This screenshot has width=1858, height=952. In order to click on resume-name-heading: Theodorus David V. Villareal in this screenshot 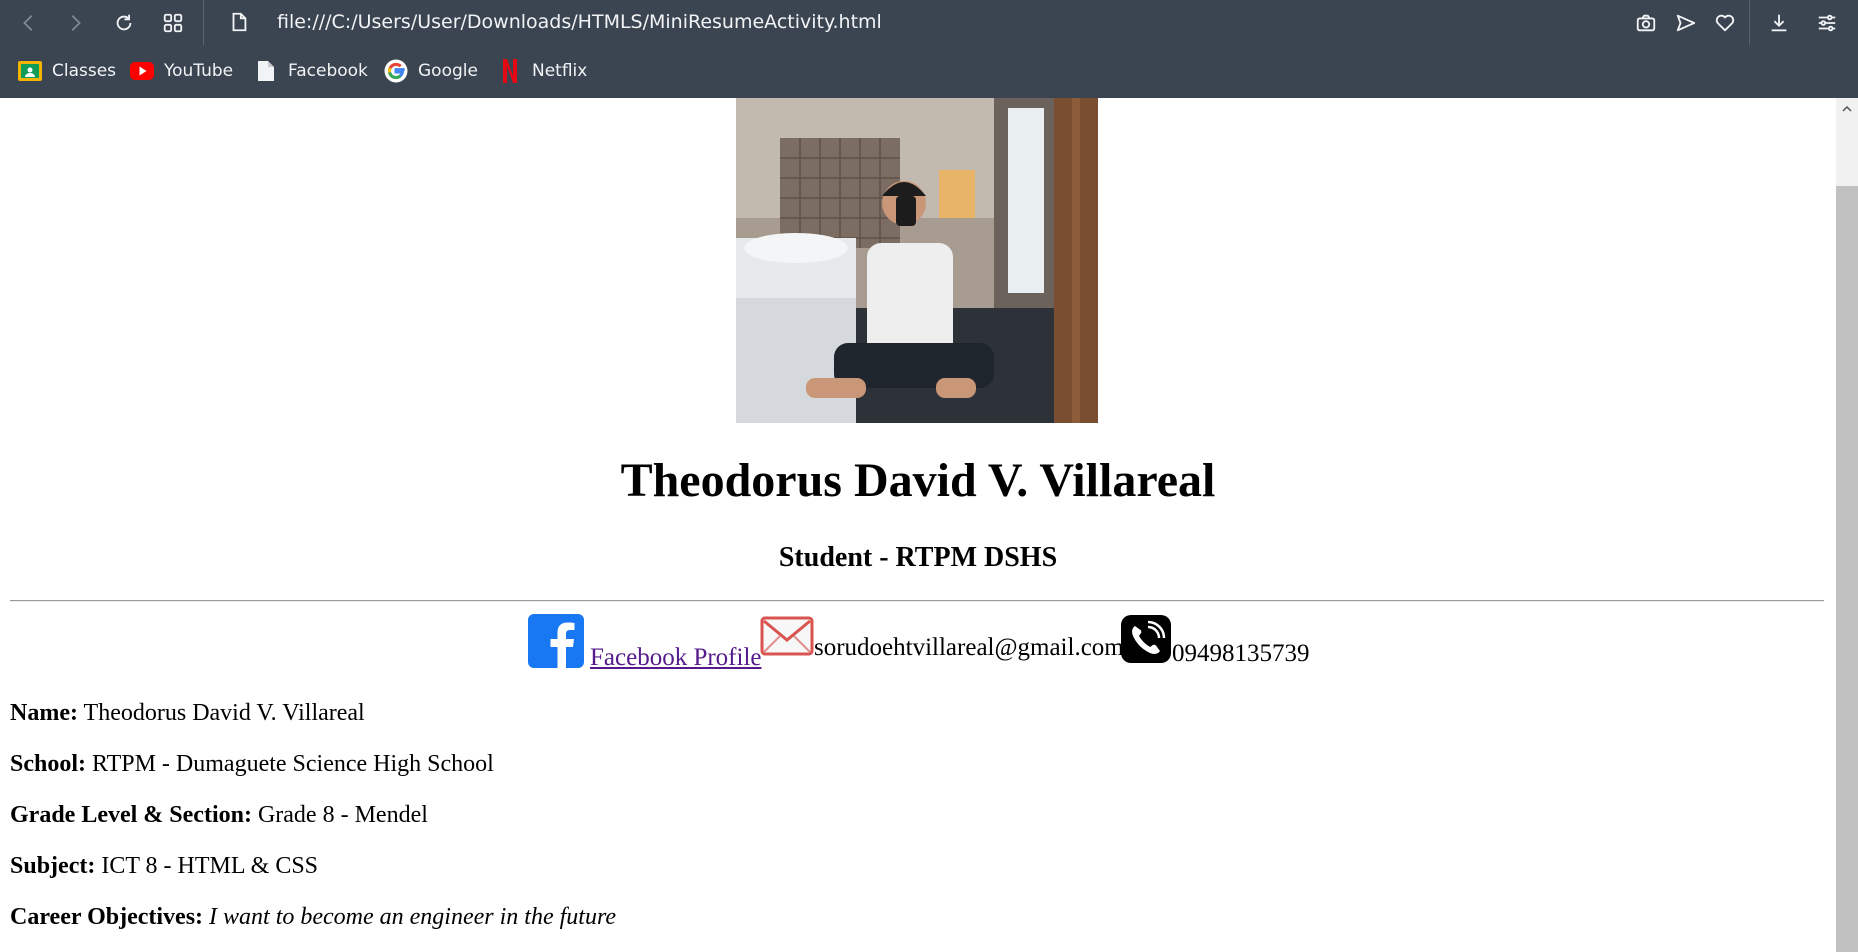, I will do `click(918, 480)`.